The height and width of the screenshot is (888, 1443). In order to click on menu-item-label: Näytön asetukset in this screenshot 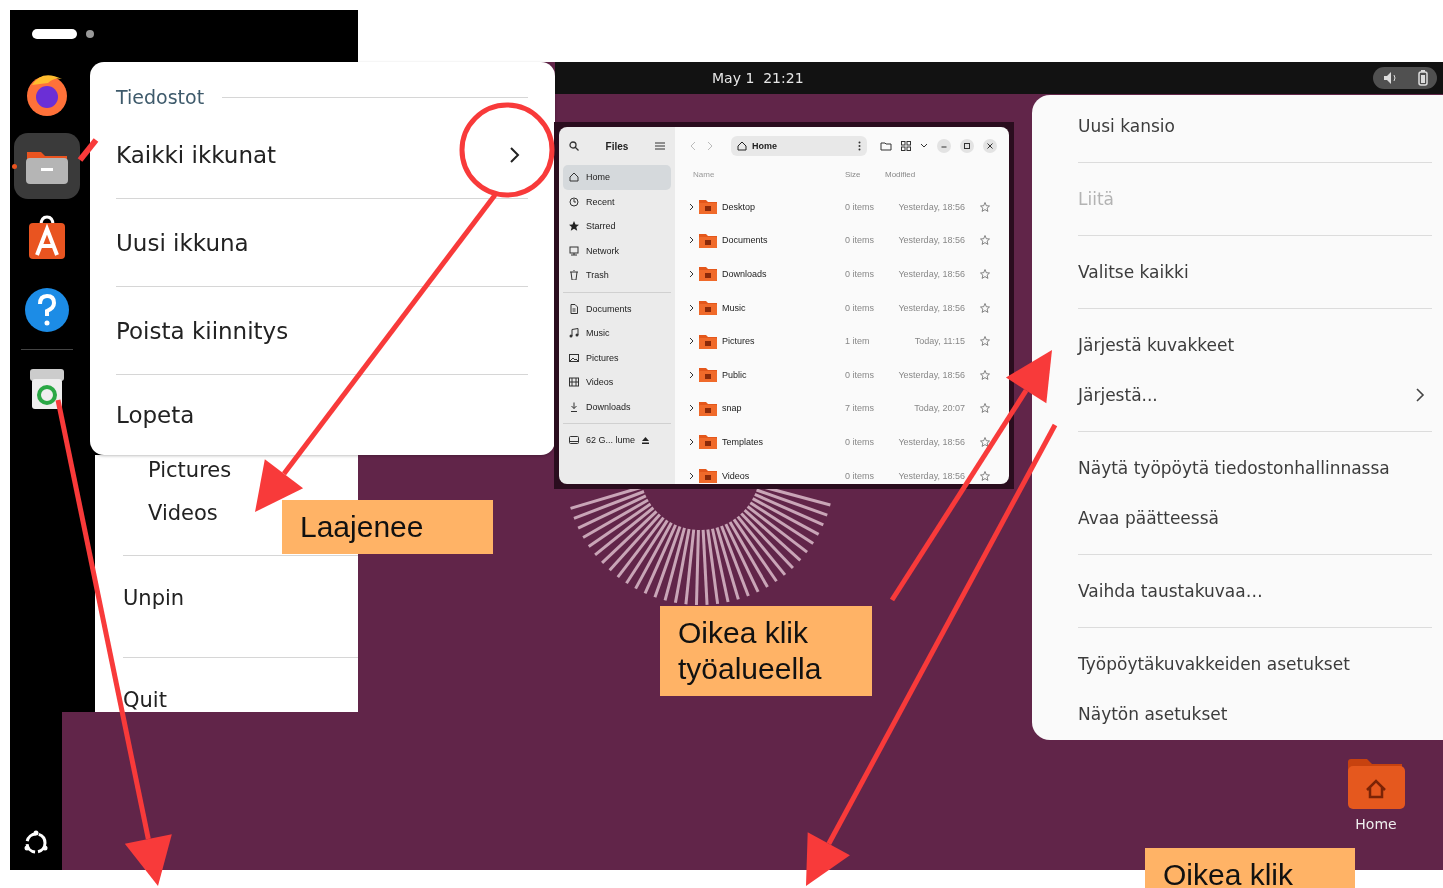, I will do `click(1153, 714)`.